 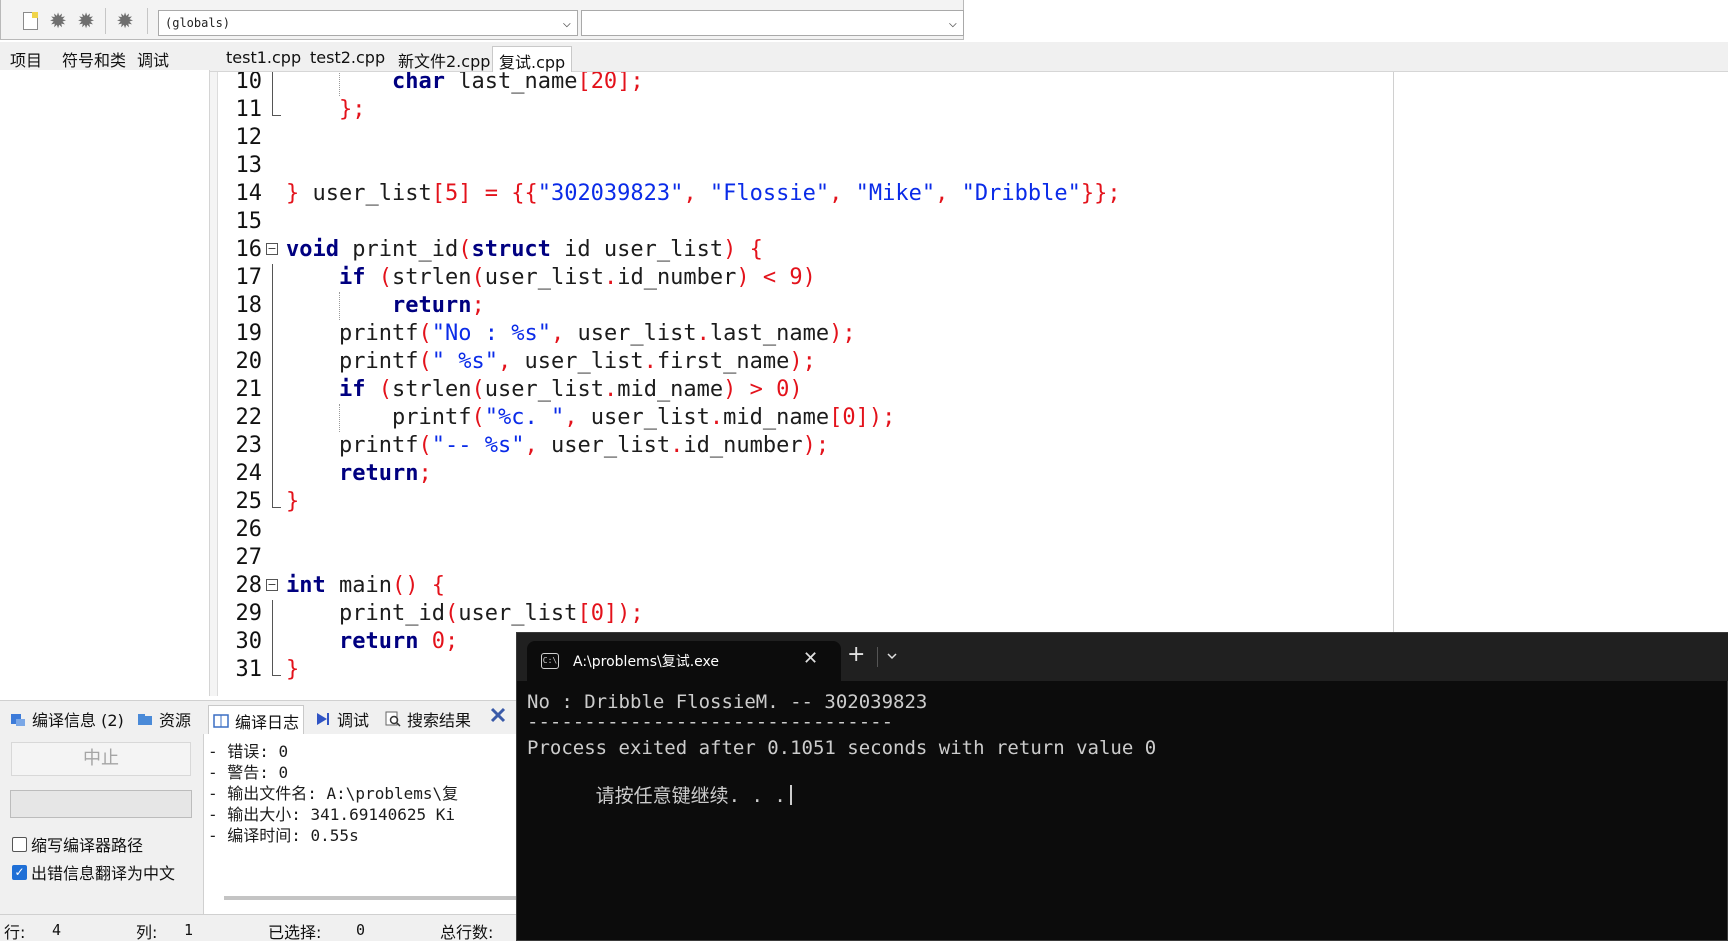 What do you see at coordinates (524, 250) in the screenshot?
I see `code-text: void print_id(struct id user_list) {` at bounding box center [524, 250].